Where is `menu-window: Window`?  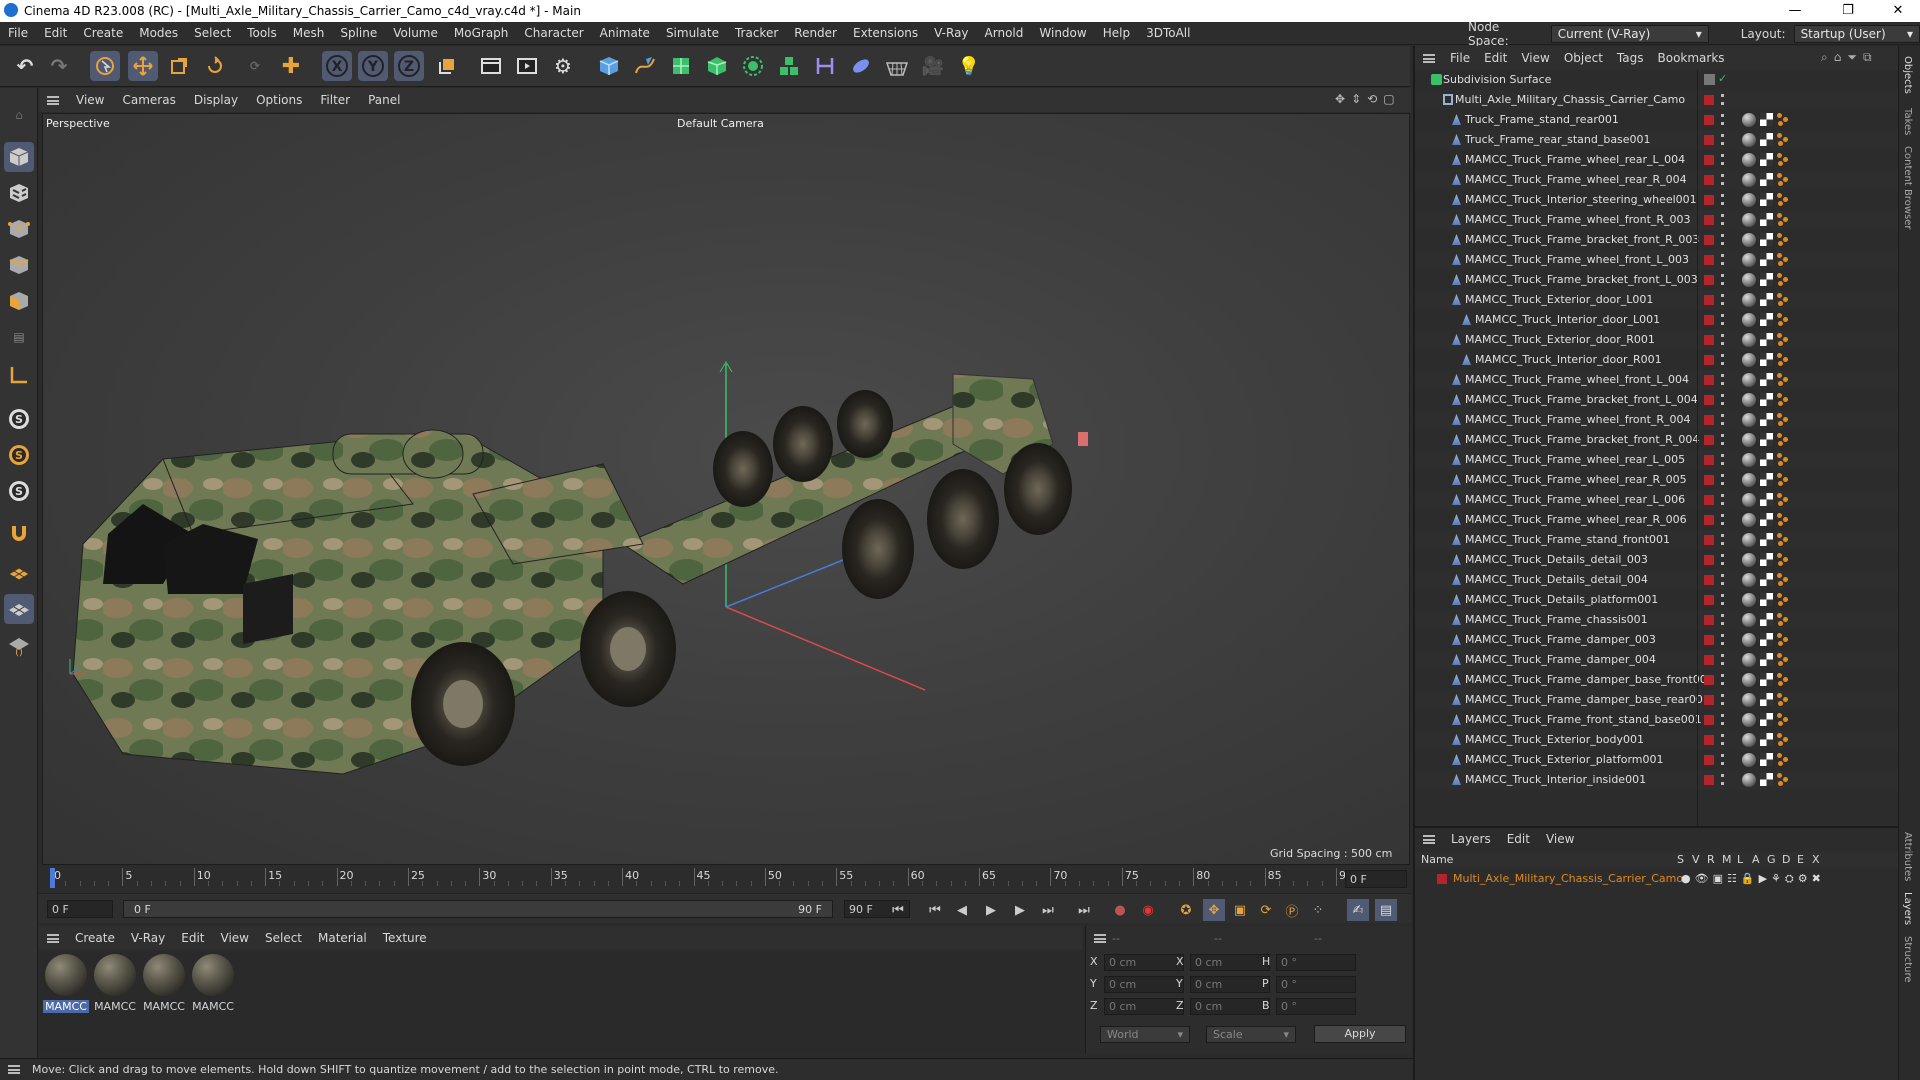
menu-window: Window is located at coordinates (1062, 33).